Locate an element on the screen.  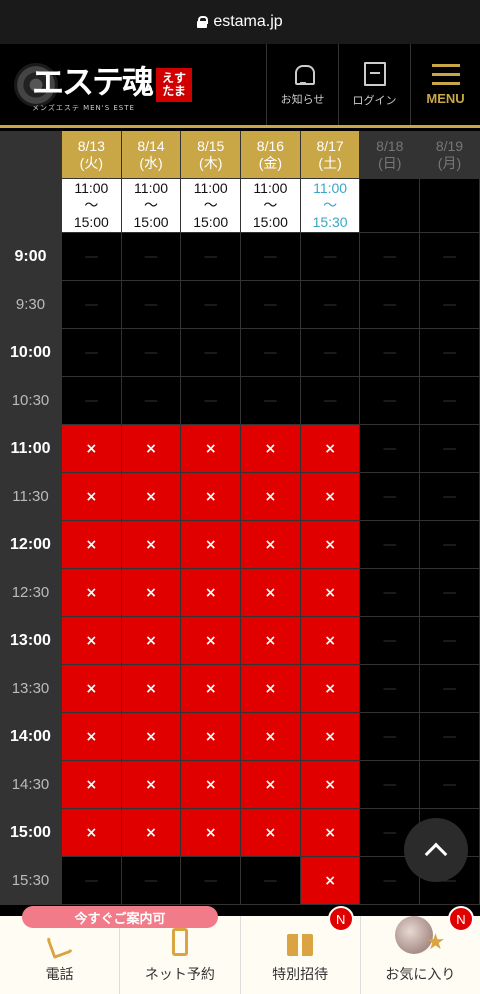
notice-button: お知らせ is located at coordinates (302, 84).